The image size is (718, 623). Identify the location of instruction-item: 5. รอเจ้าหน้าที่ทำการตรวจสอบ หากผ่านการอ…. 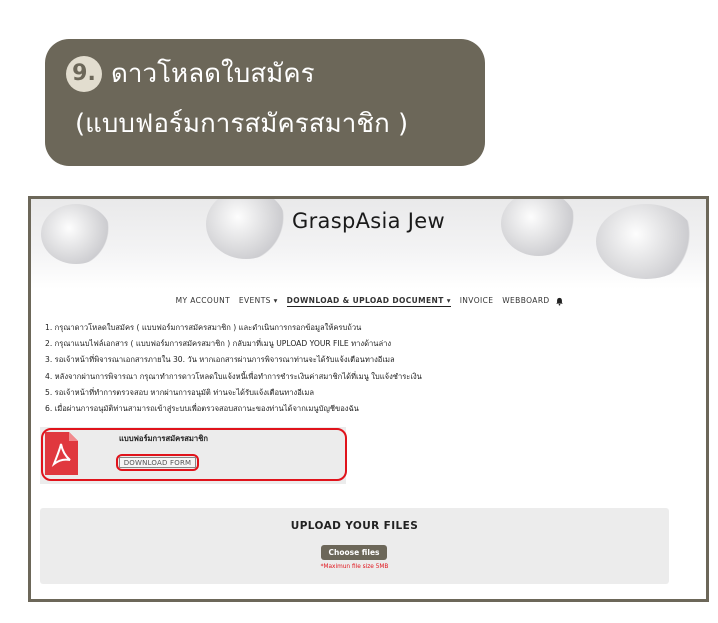
(180, 392).